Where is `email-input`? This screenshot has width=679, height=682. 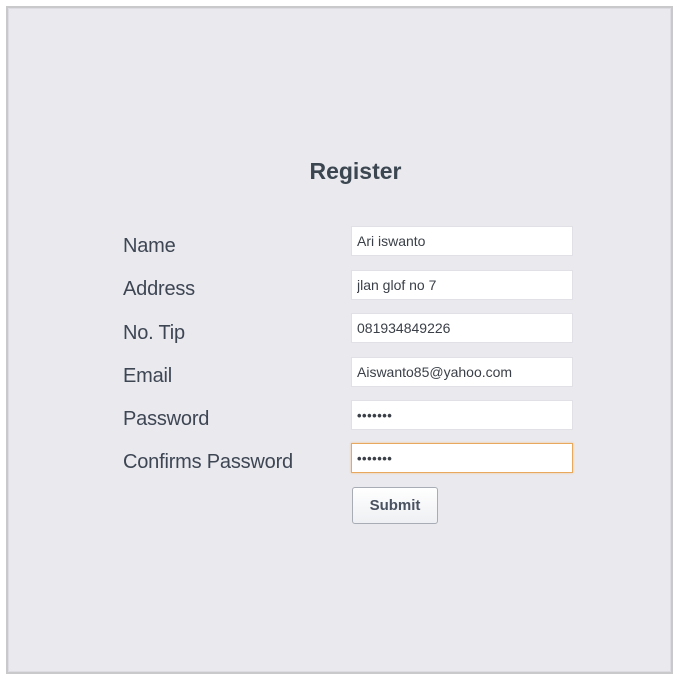
email-input is located at coordinates (462, 372).